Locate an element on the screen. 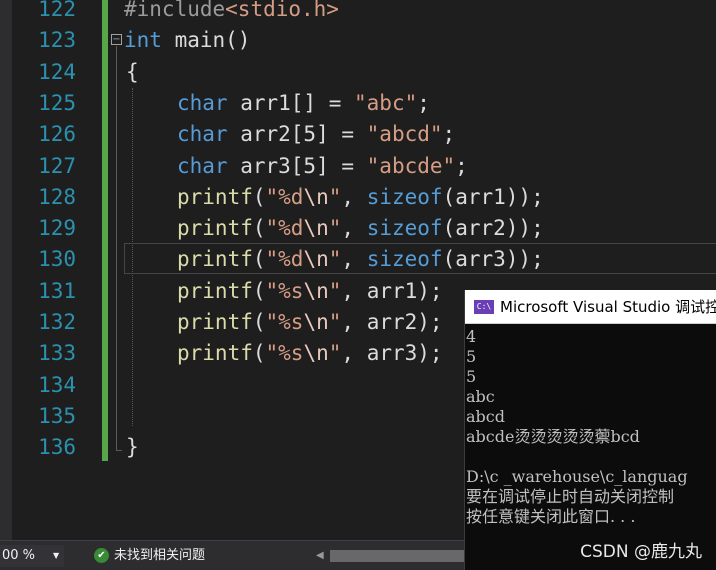  console-app-icon: C:\ is located at coordinates (484, 307).